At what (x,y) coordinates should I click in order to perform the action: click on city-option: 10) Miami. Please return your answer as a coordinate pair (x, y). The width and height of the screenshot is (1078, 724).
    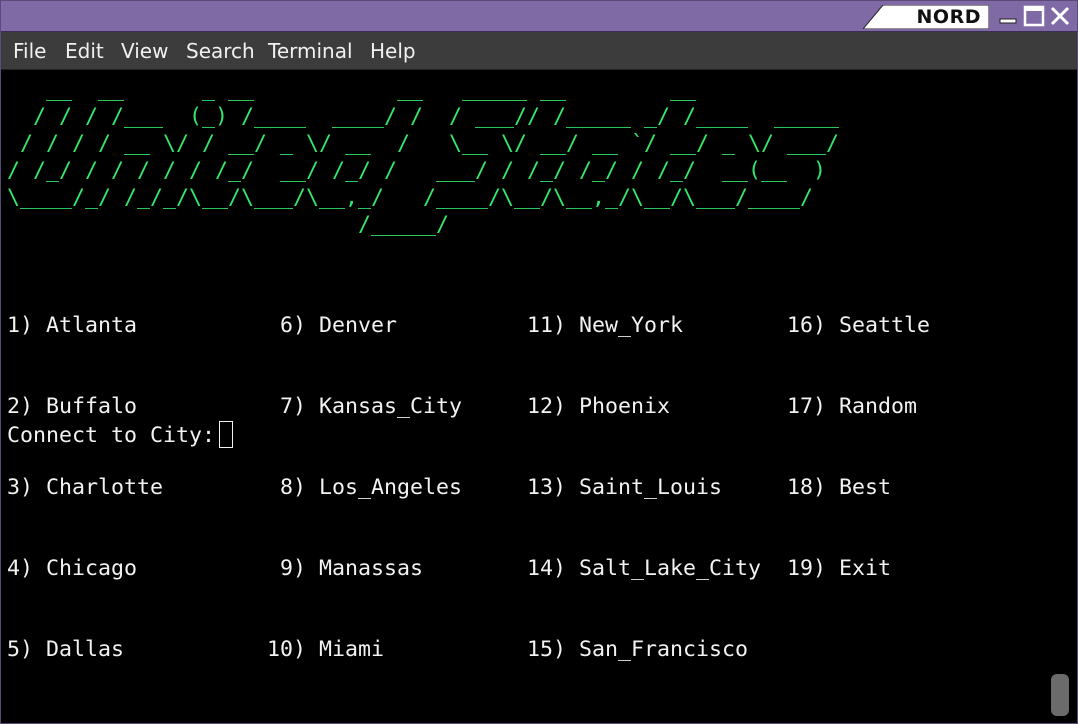
    Looking at the image, I should click on (326, 649).